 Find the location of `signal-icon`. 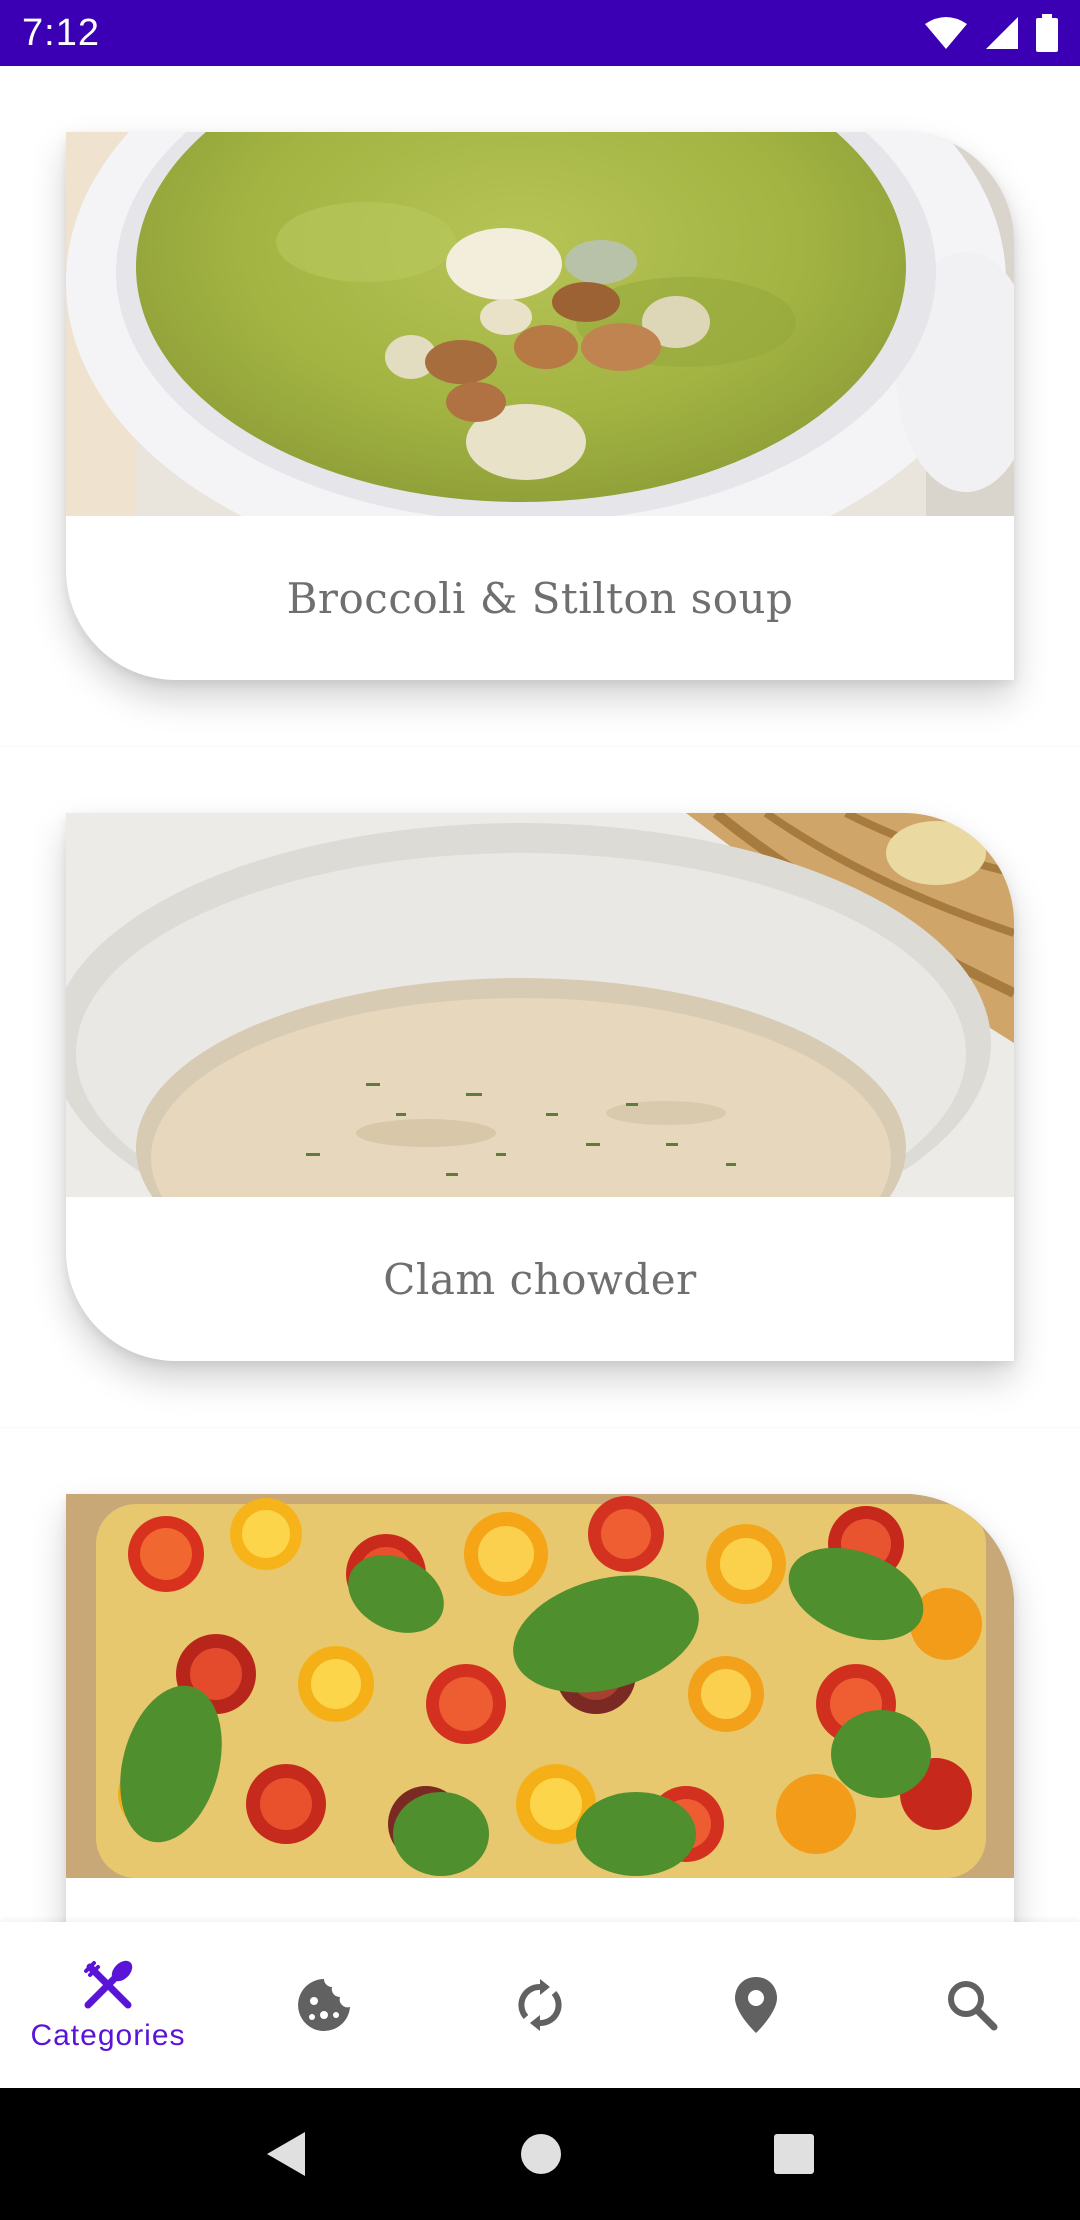

signal-icon is located at coordinates (1002, 33).